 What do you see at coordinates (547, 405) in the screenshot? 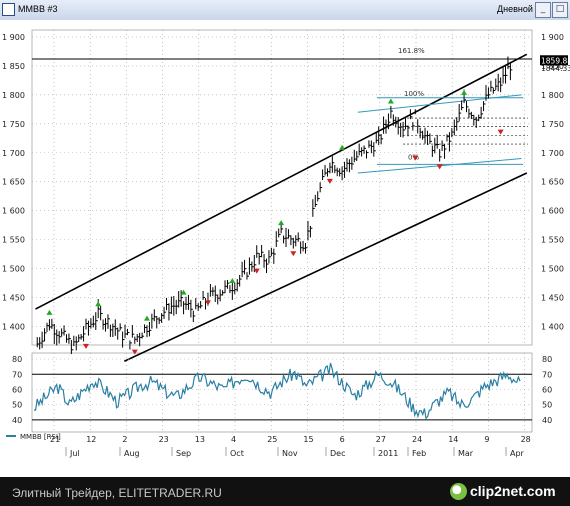
I see `rsi-tick-right: 50` at bounding box center [547, 405].